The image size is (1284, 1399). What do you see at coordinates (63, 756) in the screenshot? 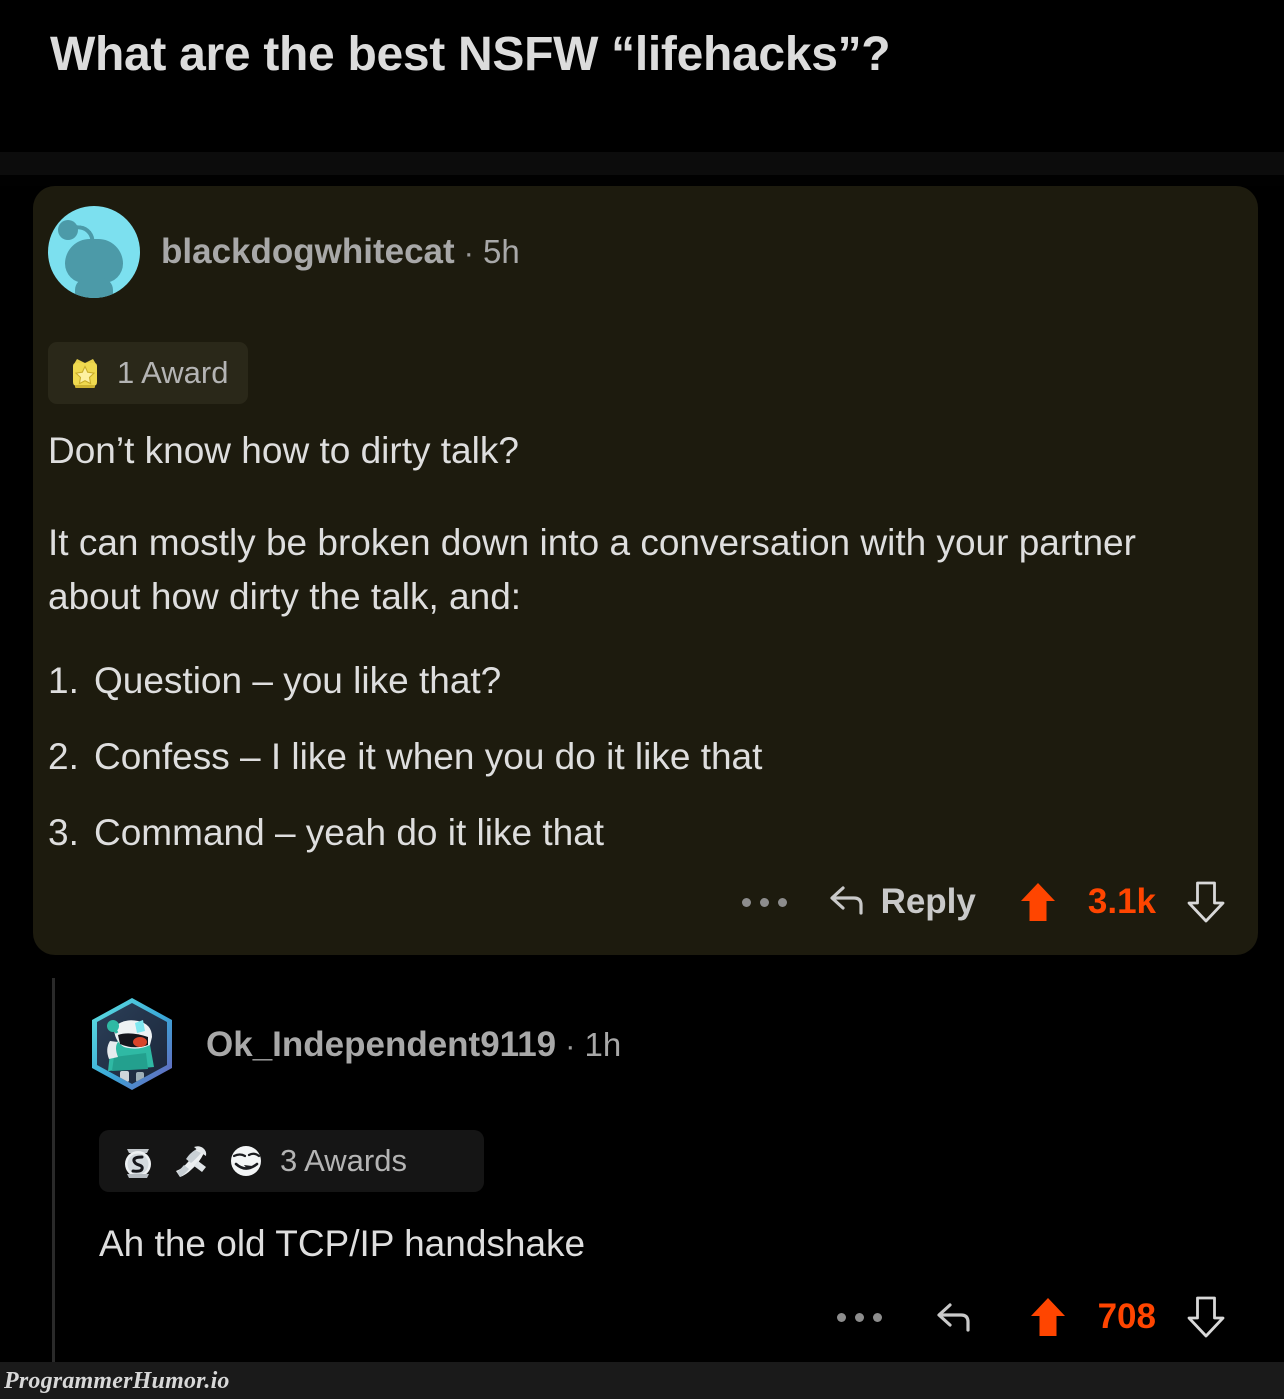
I see `list-item-number: 2.` at bounding box center [63, 756].